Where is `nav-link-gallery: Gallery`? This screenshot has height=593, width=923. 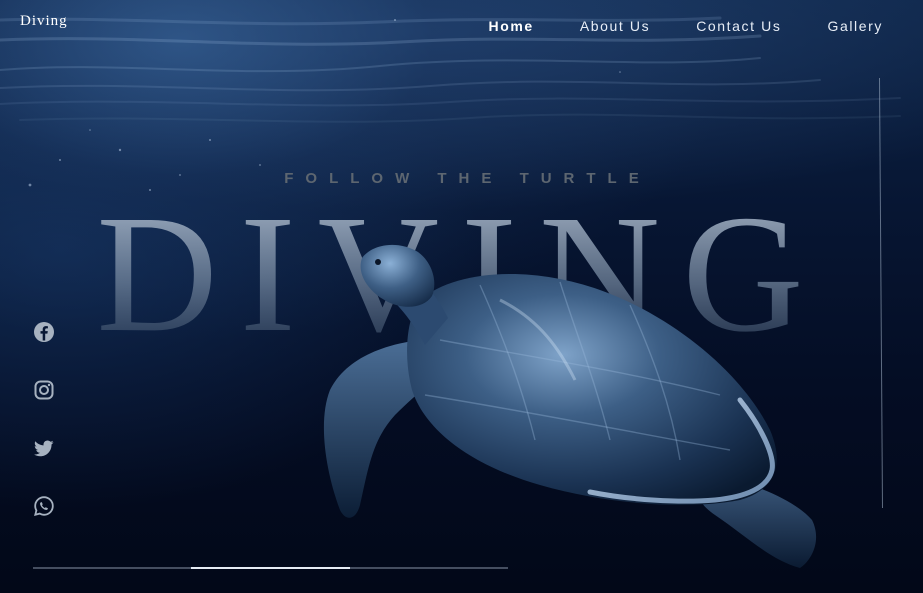 nav-link-gallery: Gallery is located at coordinates (855, 26).